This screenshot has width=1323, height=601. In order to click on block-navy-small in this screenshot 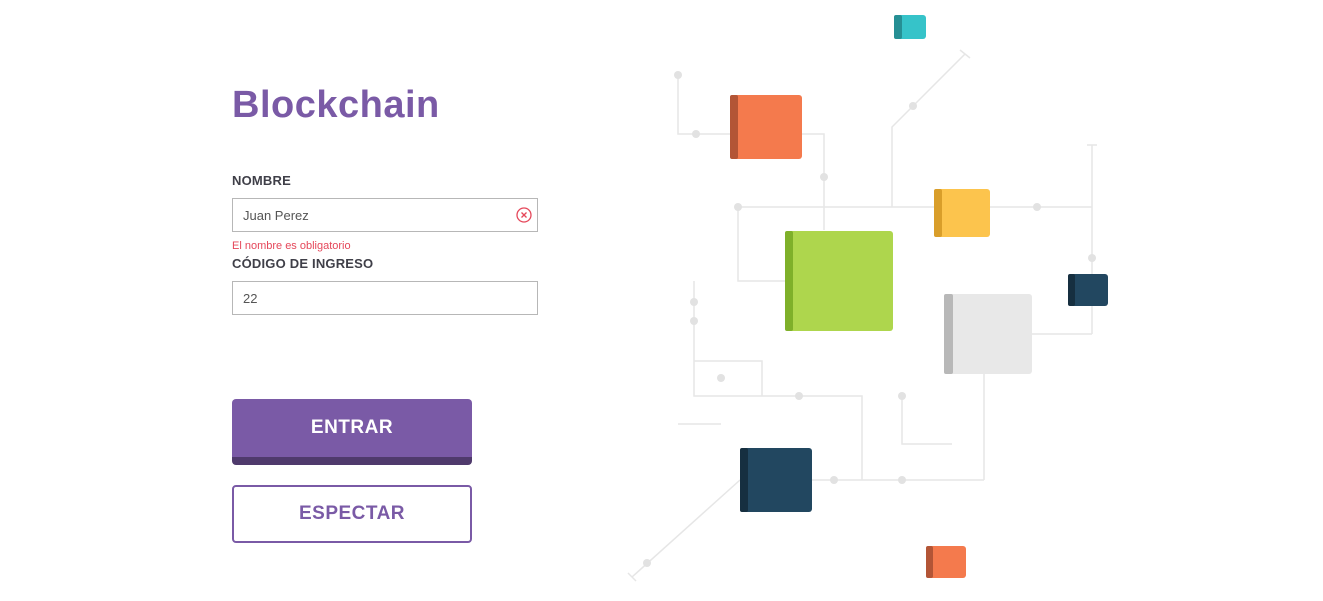, I will do `click(1088, 290)`.